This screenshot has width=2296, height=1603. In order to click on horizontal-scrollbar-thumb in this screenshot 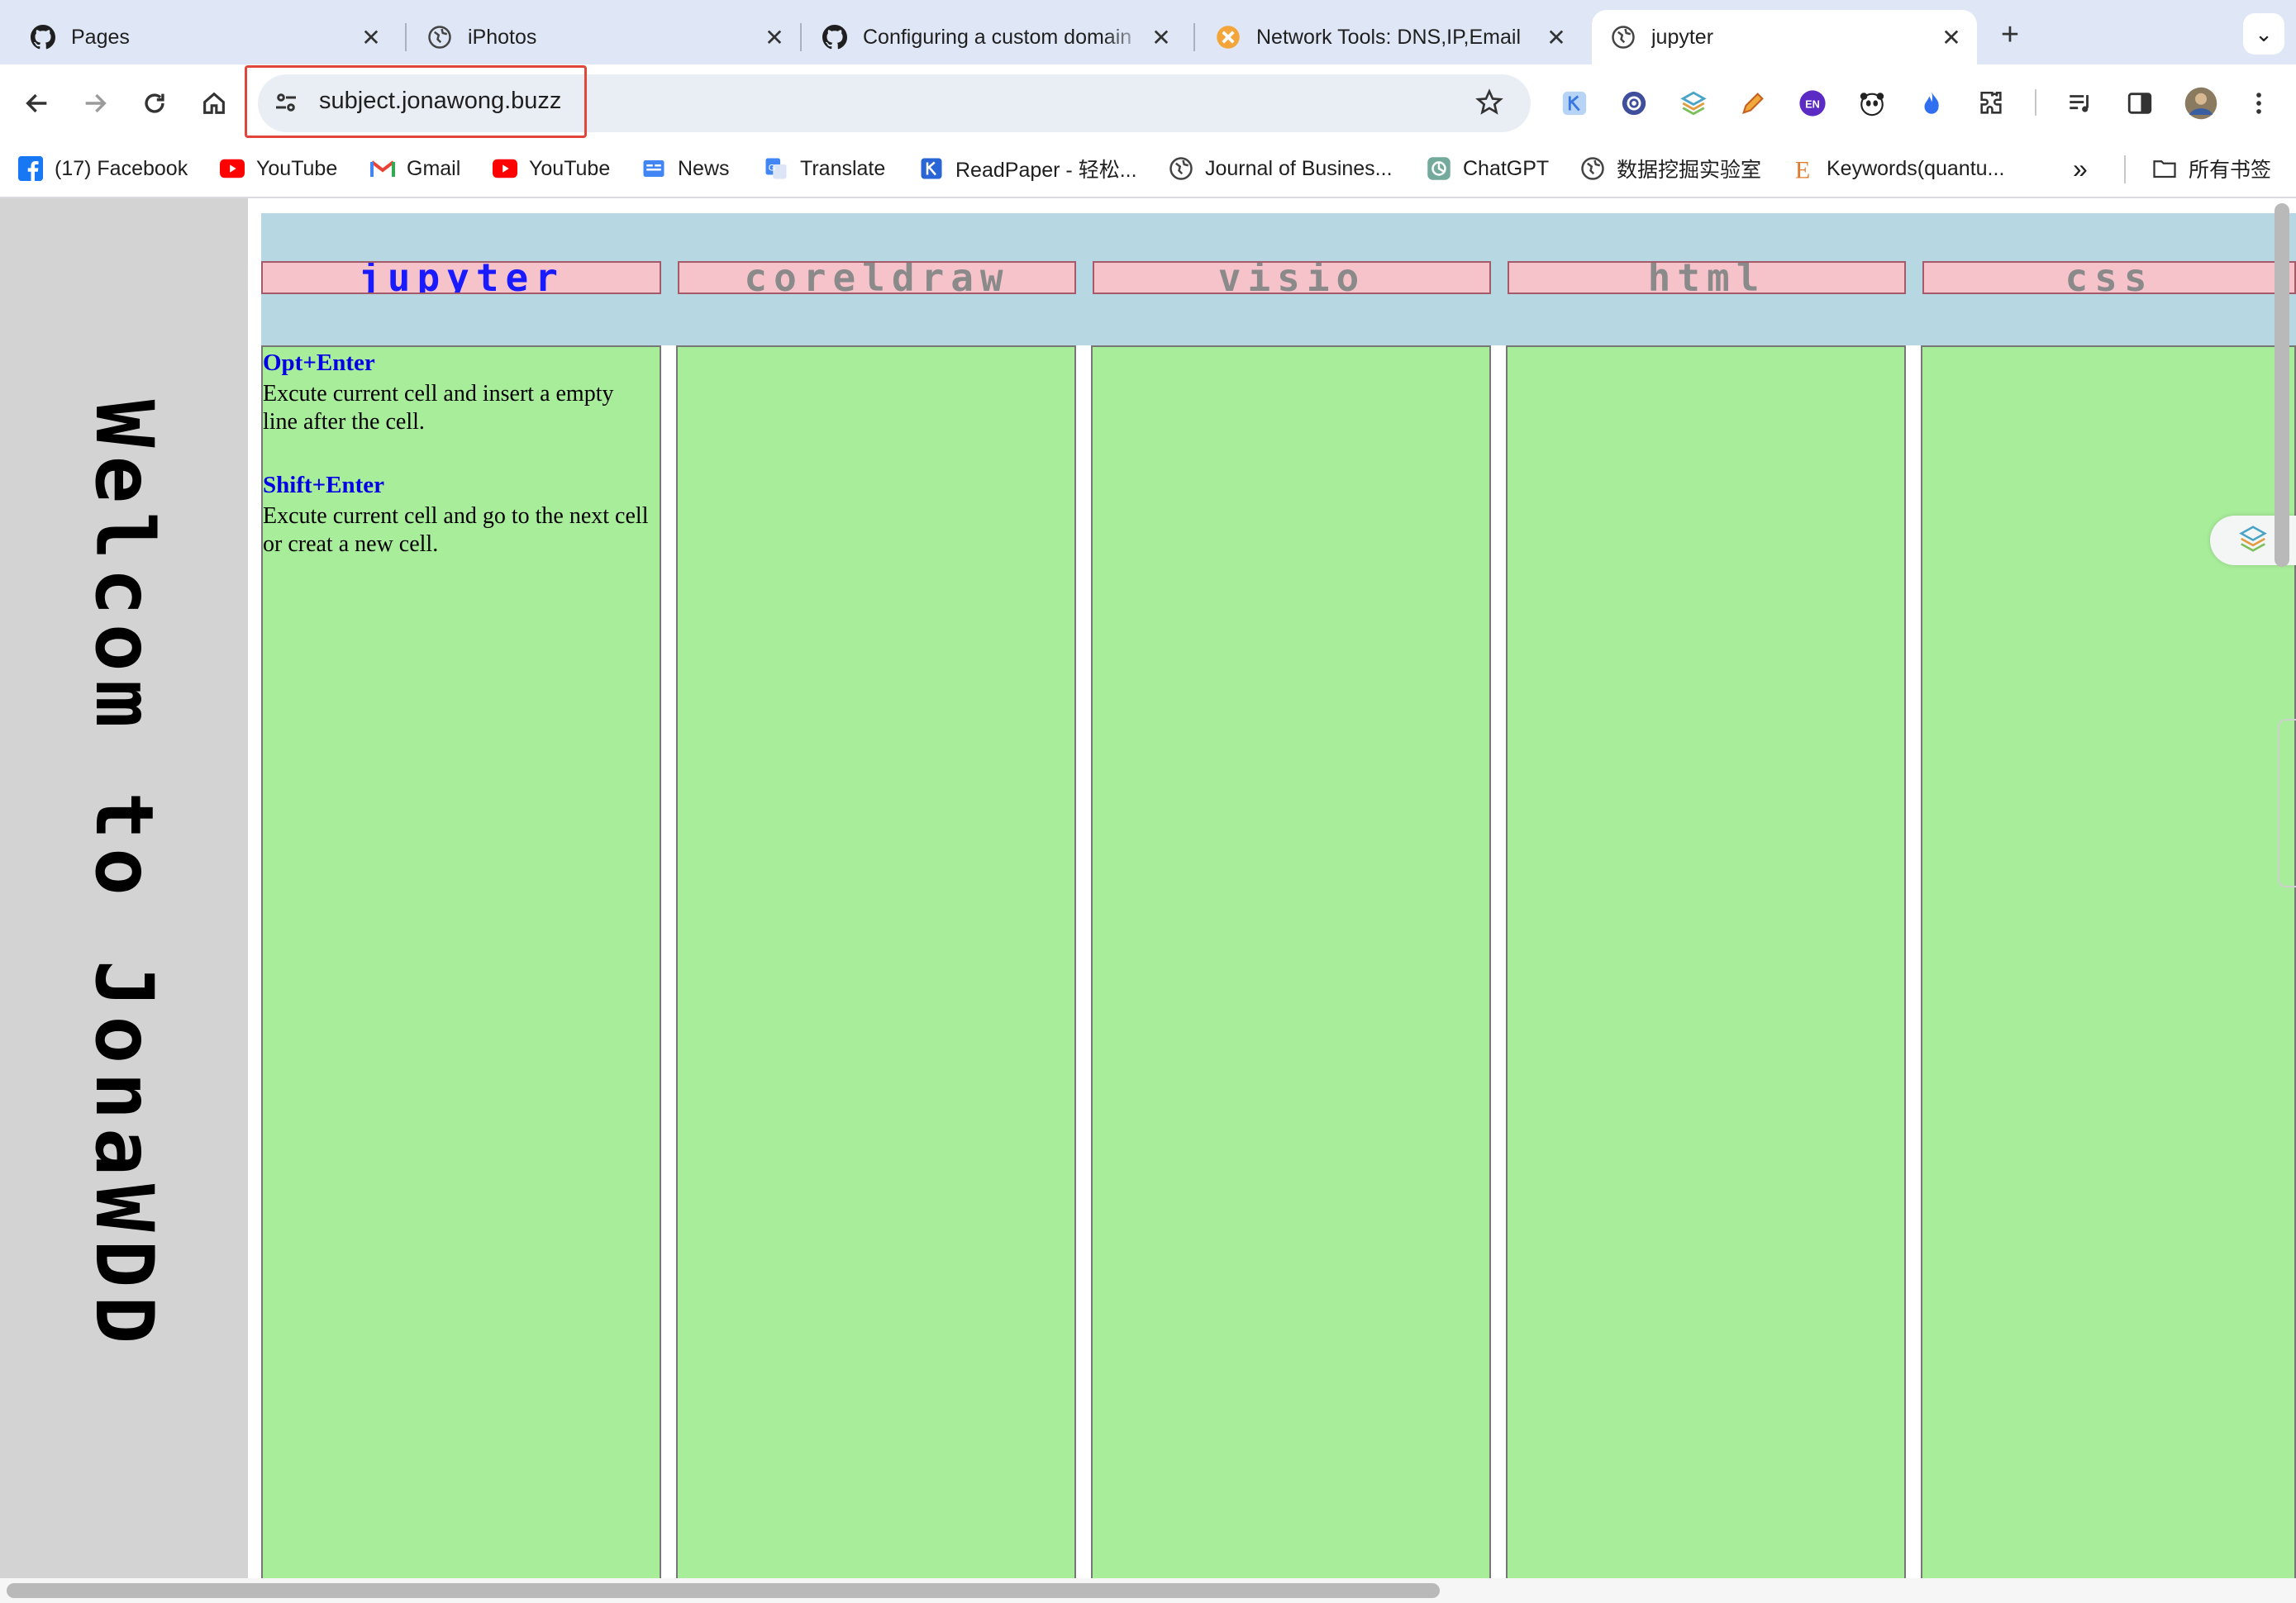, I will do `click(723, 1590)`.